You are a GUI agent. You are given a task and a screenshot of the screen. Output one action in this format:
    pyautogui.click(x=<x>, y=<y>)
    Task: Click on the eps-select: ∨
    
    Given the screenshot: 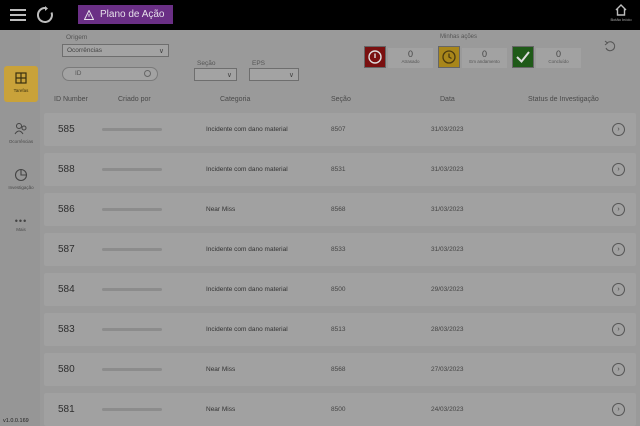 What is the action you would take?
    pyautogui.click(x=274, y=74)
    